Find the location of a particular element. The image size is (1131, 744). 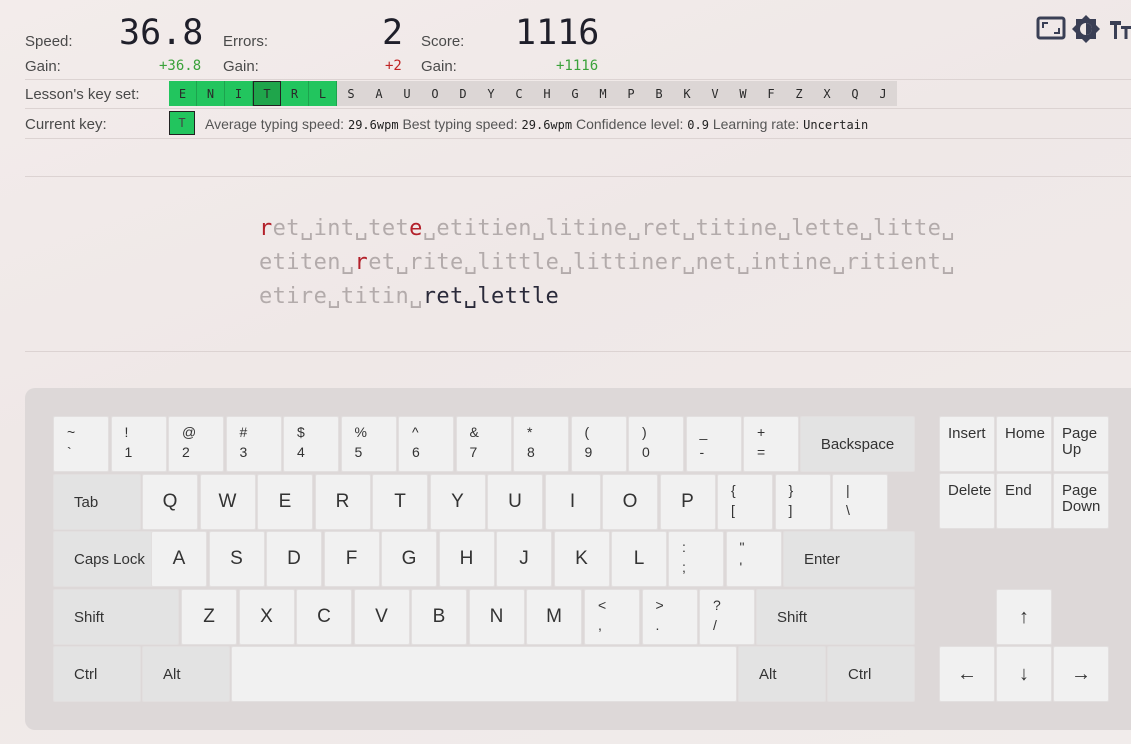

arrow-left-key: ← is located at coordinates (967, 674).